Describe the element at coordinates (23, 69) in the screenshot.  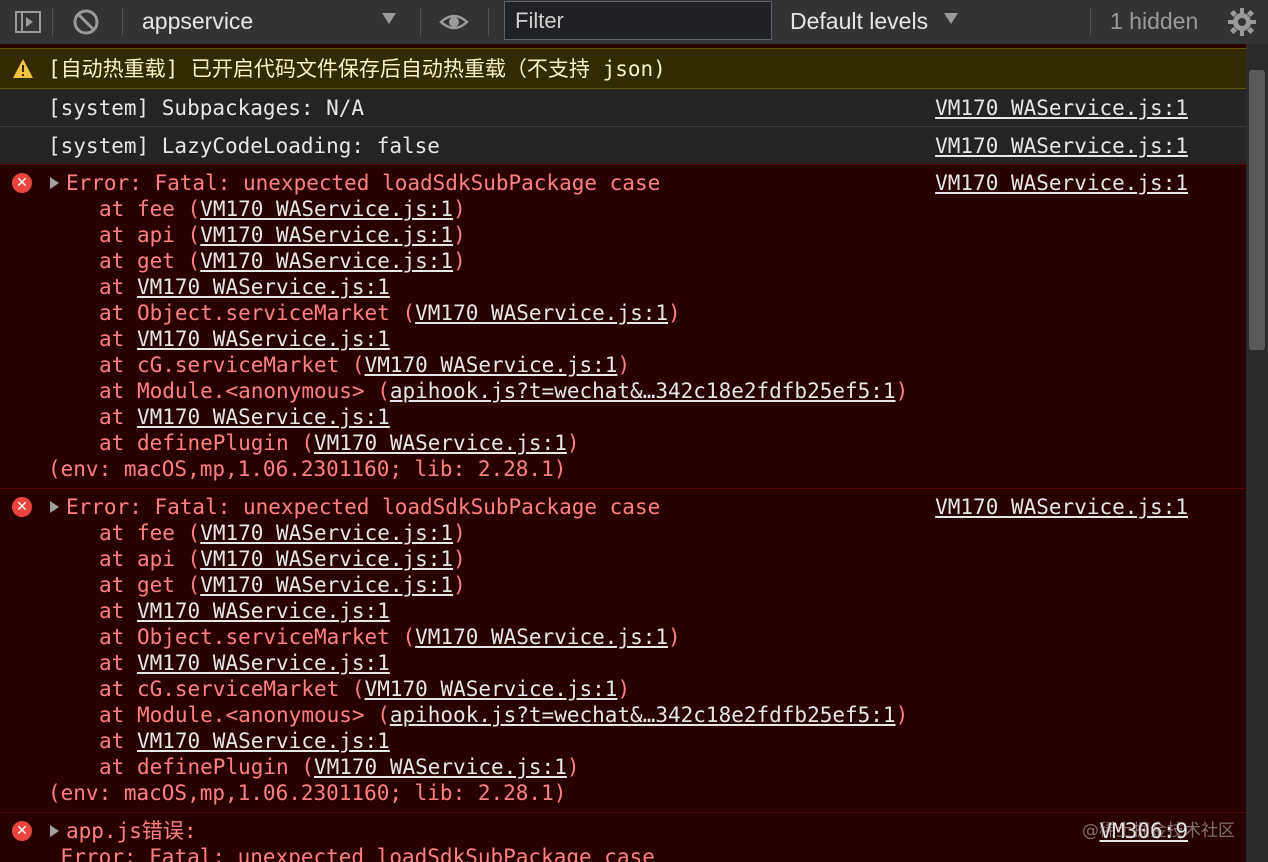
I see `warning-icon` at that location.